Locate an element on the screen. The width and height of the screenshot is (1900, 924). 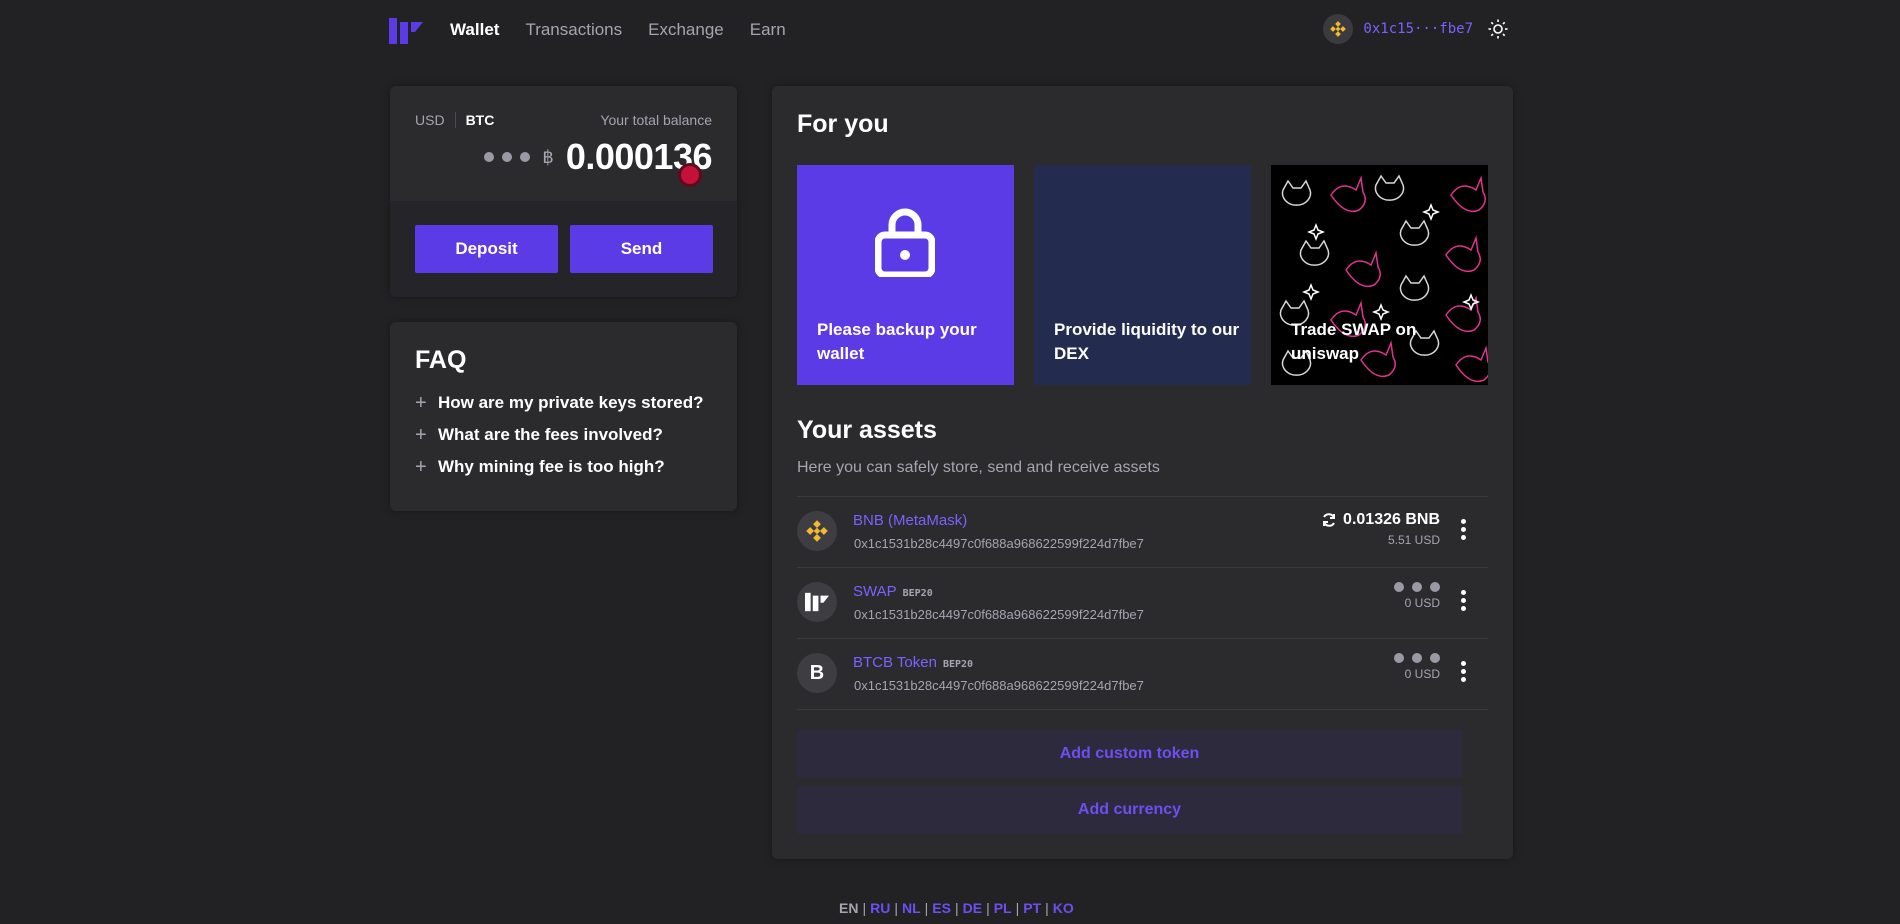
language-switcher: EN | RU | NL | ES | DE | PL | PT | KO is located at coordinates (956, 908).